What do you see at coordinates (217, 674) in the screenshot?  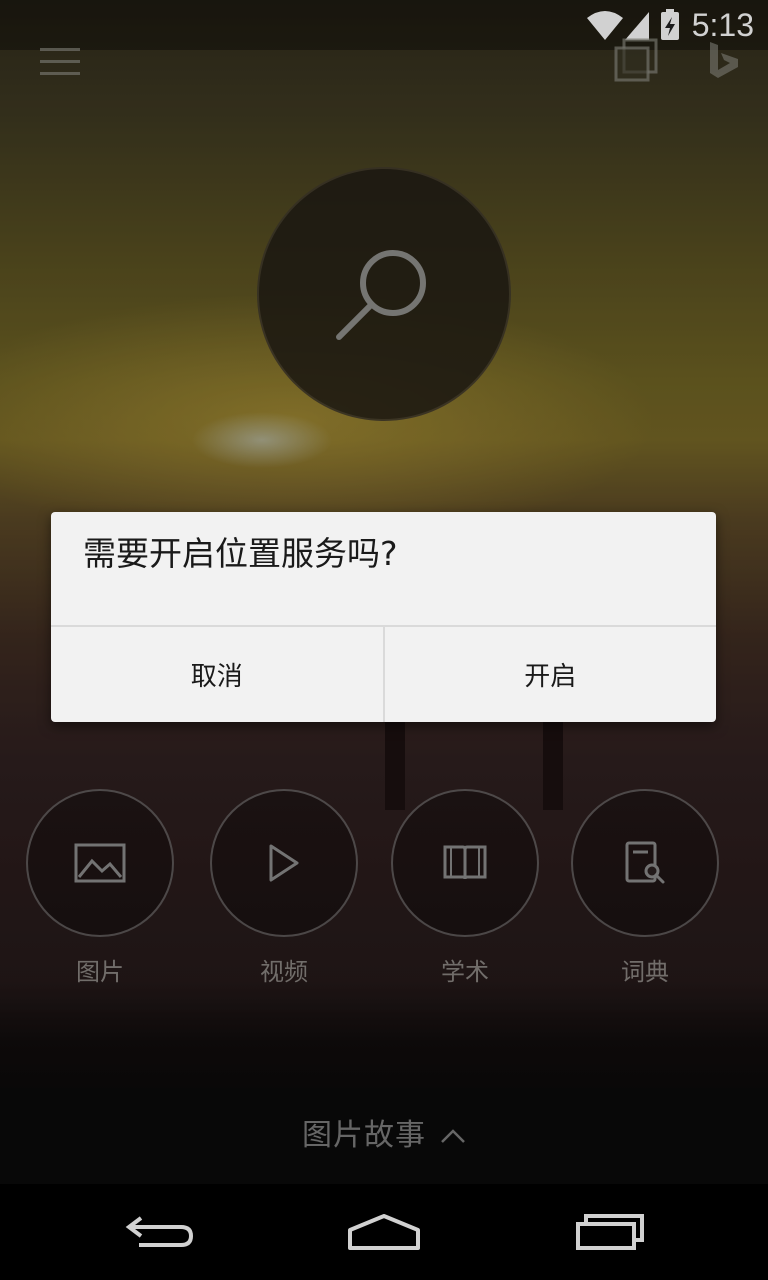 I see `cancel-button: 取消` at bounding box center [217, 674].